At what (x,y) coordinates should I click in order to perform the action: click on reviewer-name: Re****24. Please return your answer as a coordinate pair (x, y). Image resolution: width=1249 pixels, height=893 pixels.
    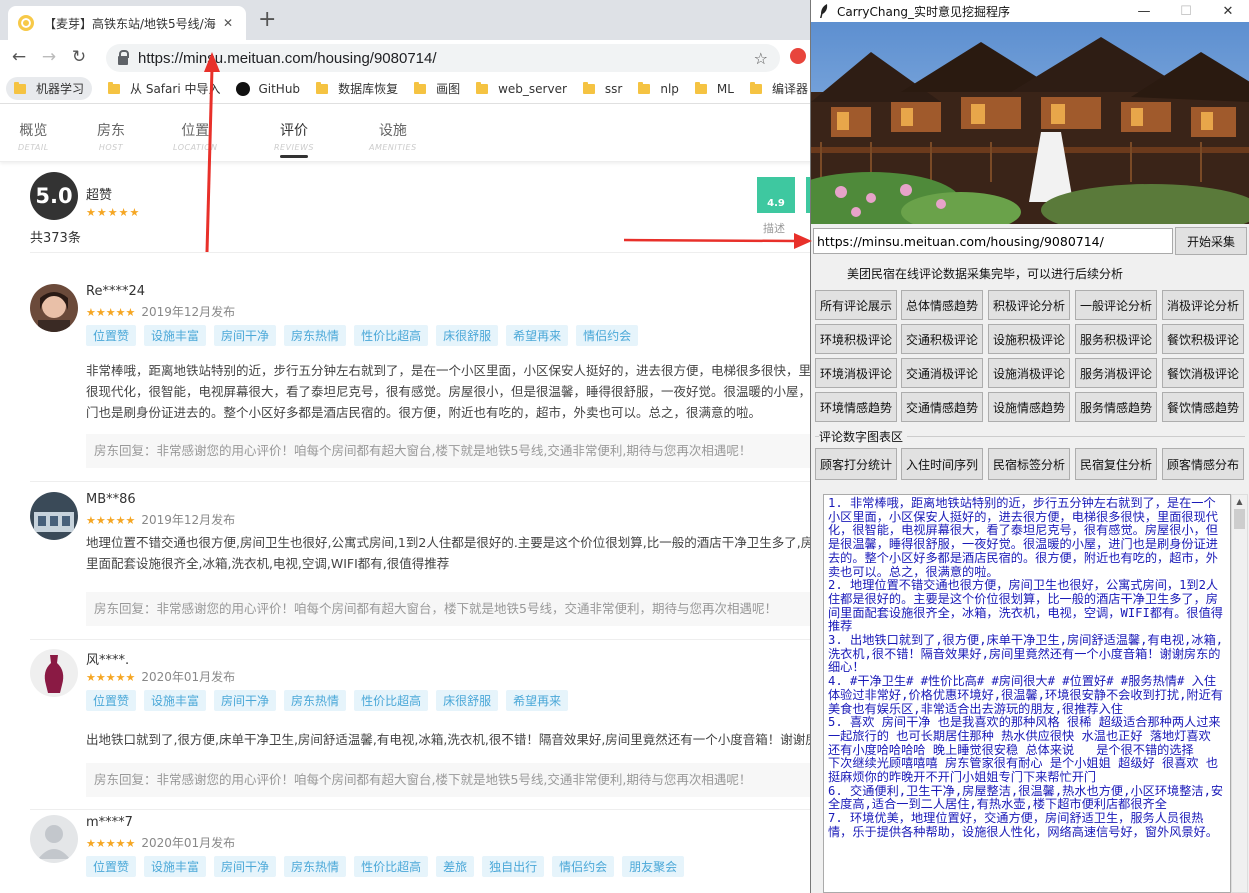
    Looking at the image, I should click on (115, 291).